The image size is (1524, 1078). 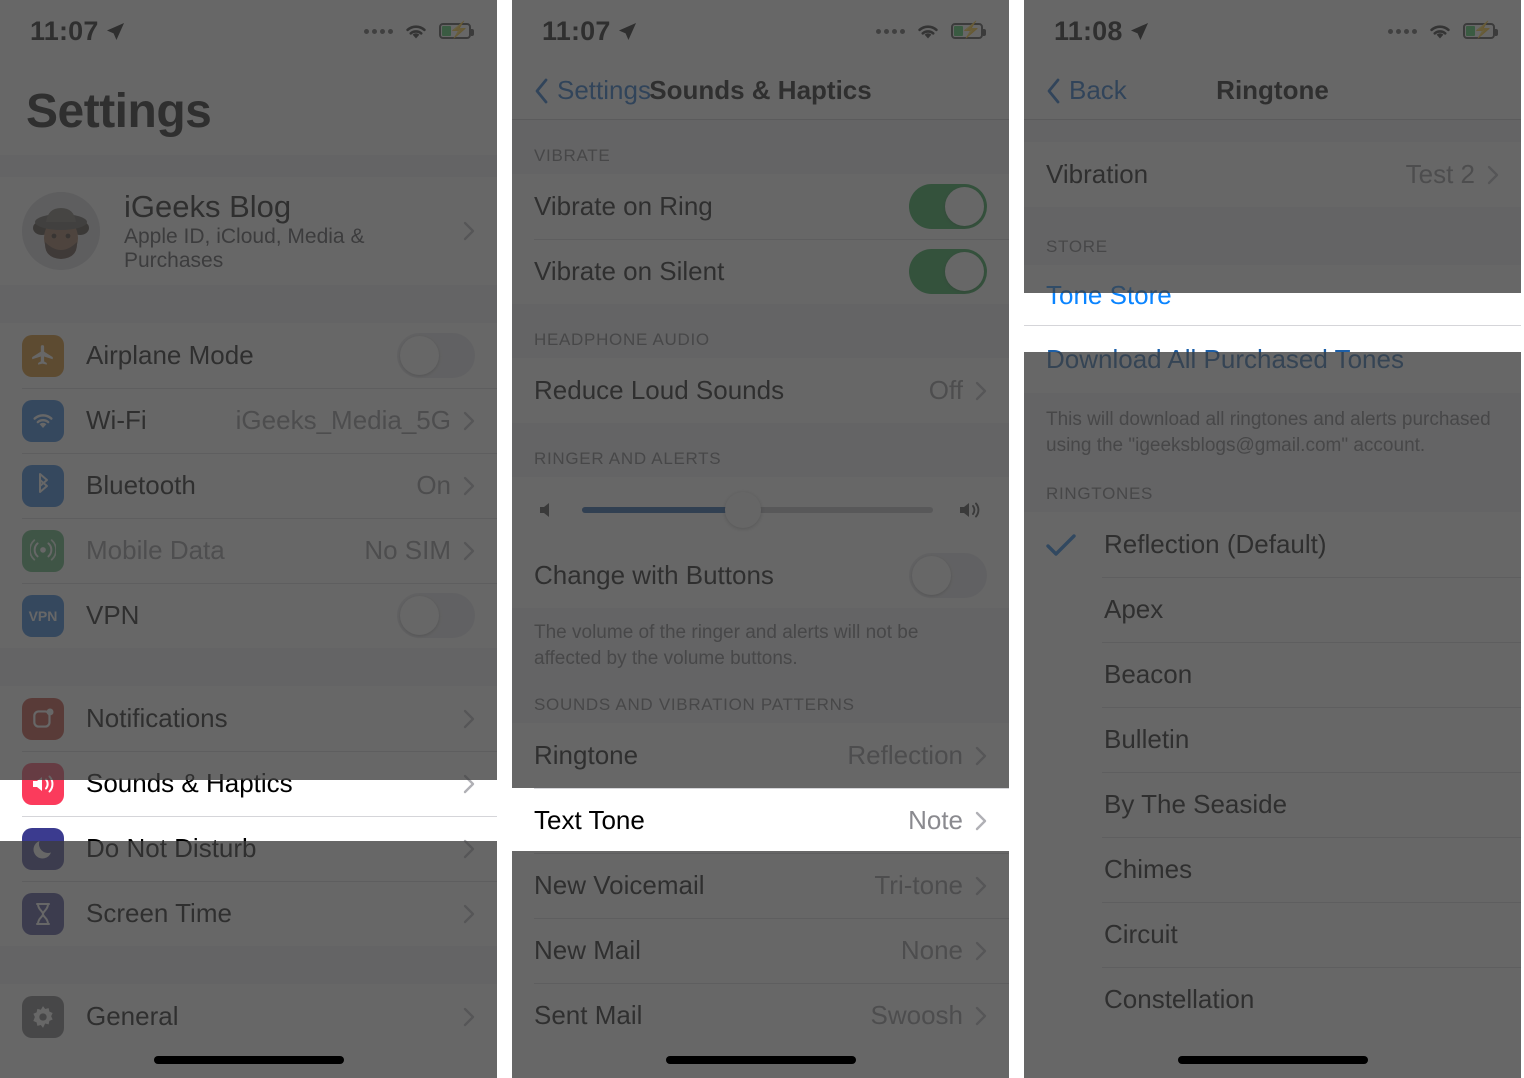 What do you see at coordinates (948, 575) in the screenshot?
I see `change-with-buttons-toggle` at bounding box center [948, 575].